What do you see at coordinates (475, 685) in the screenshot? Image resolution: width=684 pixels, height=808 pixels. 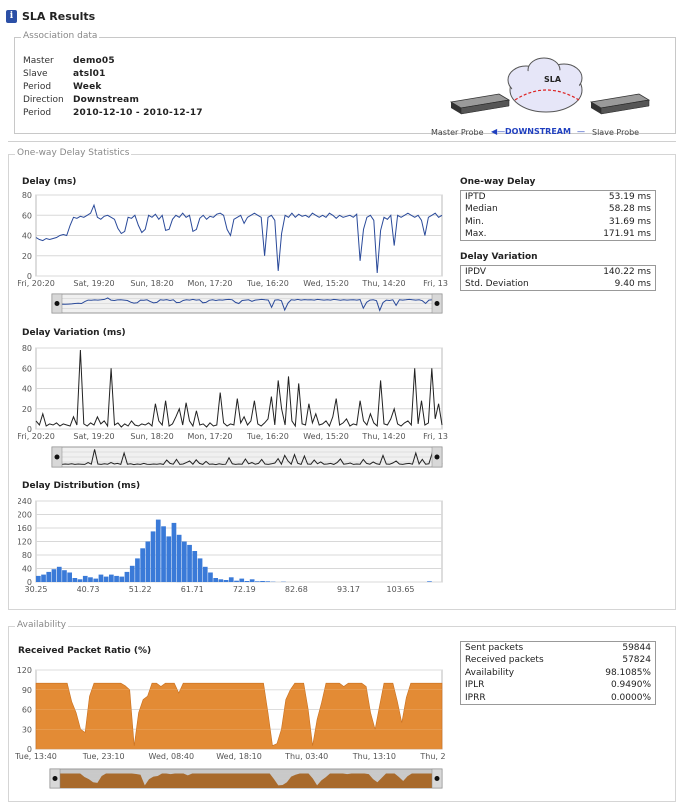 I see `stats-key: IPLR` at bounding box center [475, 685].